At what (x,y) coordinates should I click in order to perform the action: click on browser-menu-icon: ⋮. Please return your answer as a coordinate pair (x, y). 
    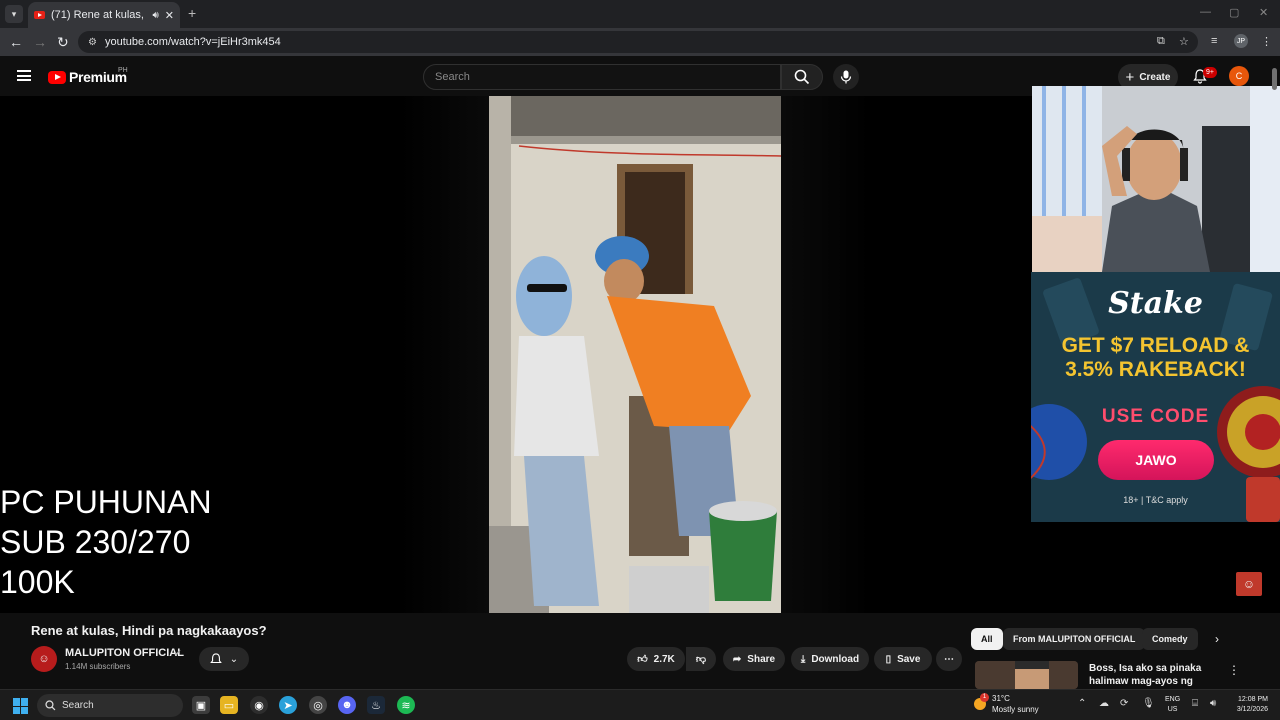
    Looking at the image, I should click on (1266, 41).